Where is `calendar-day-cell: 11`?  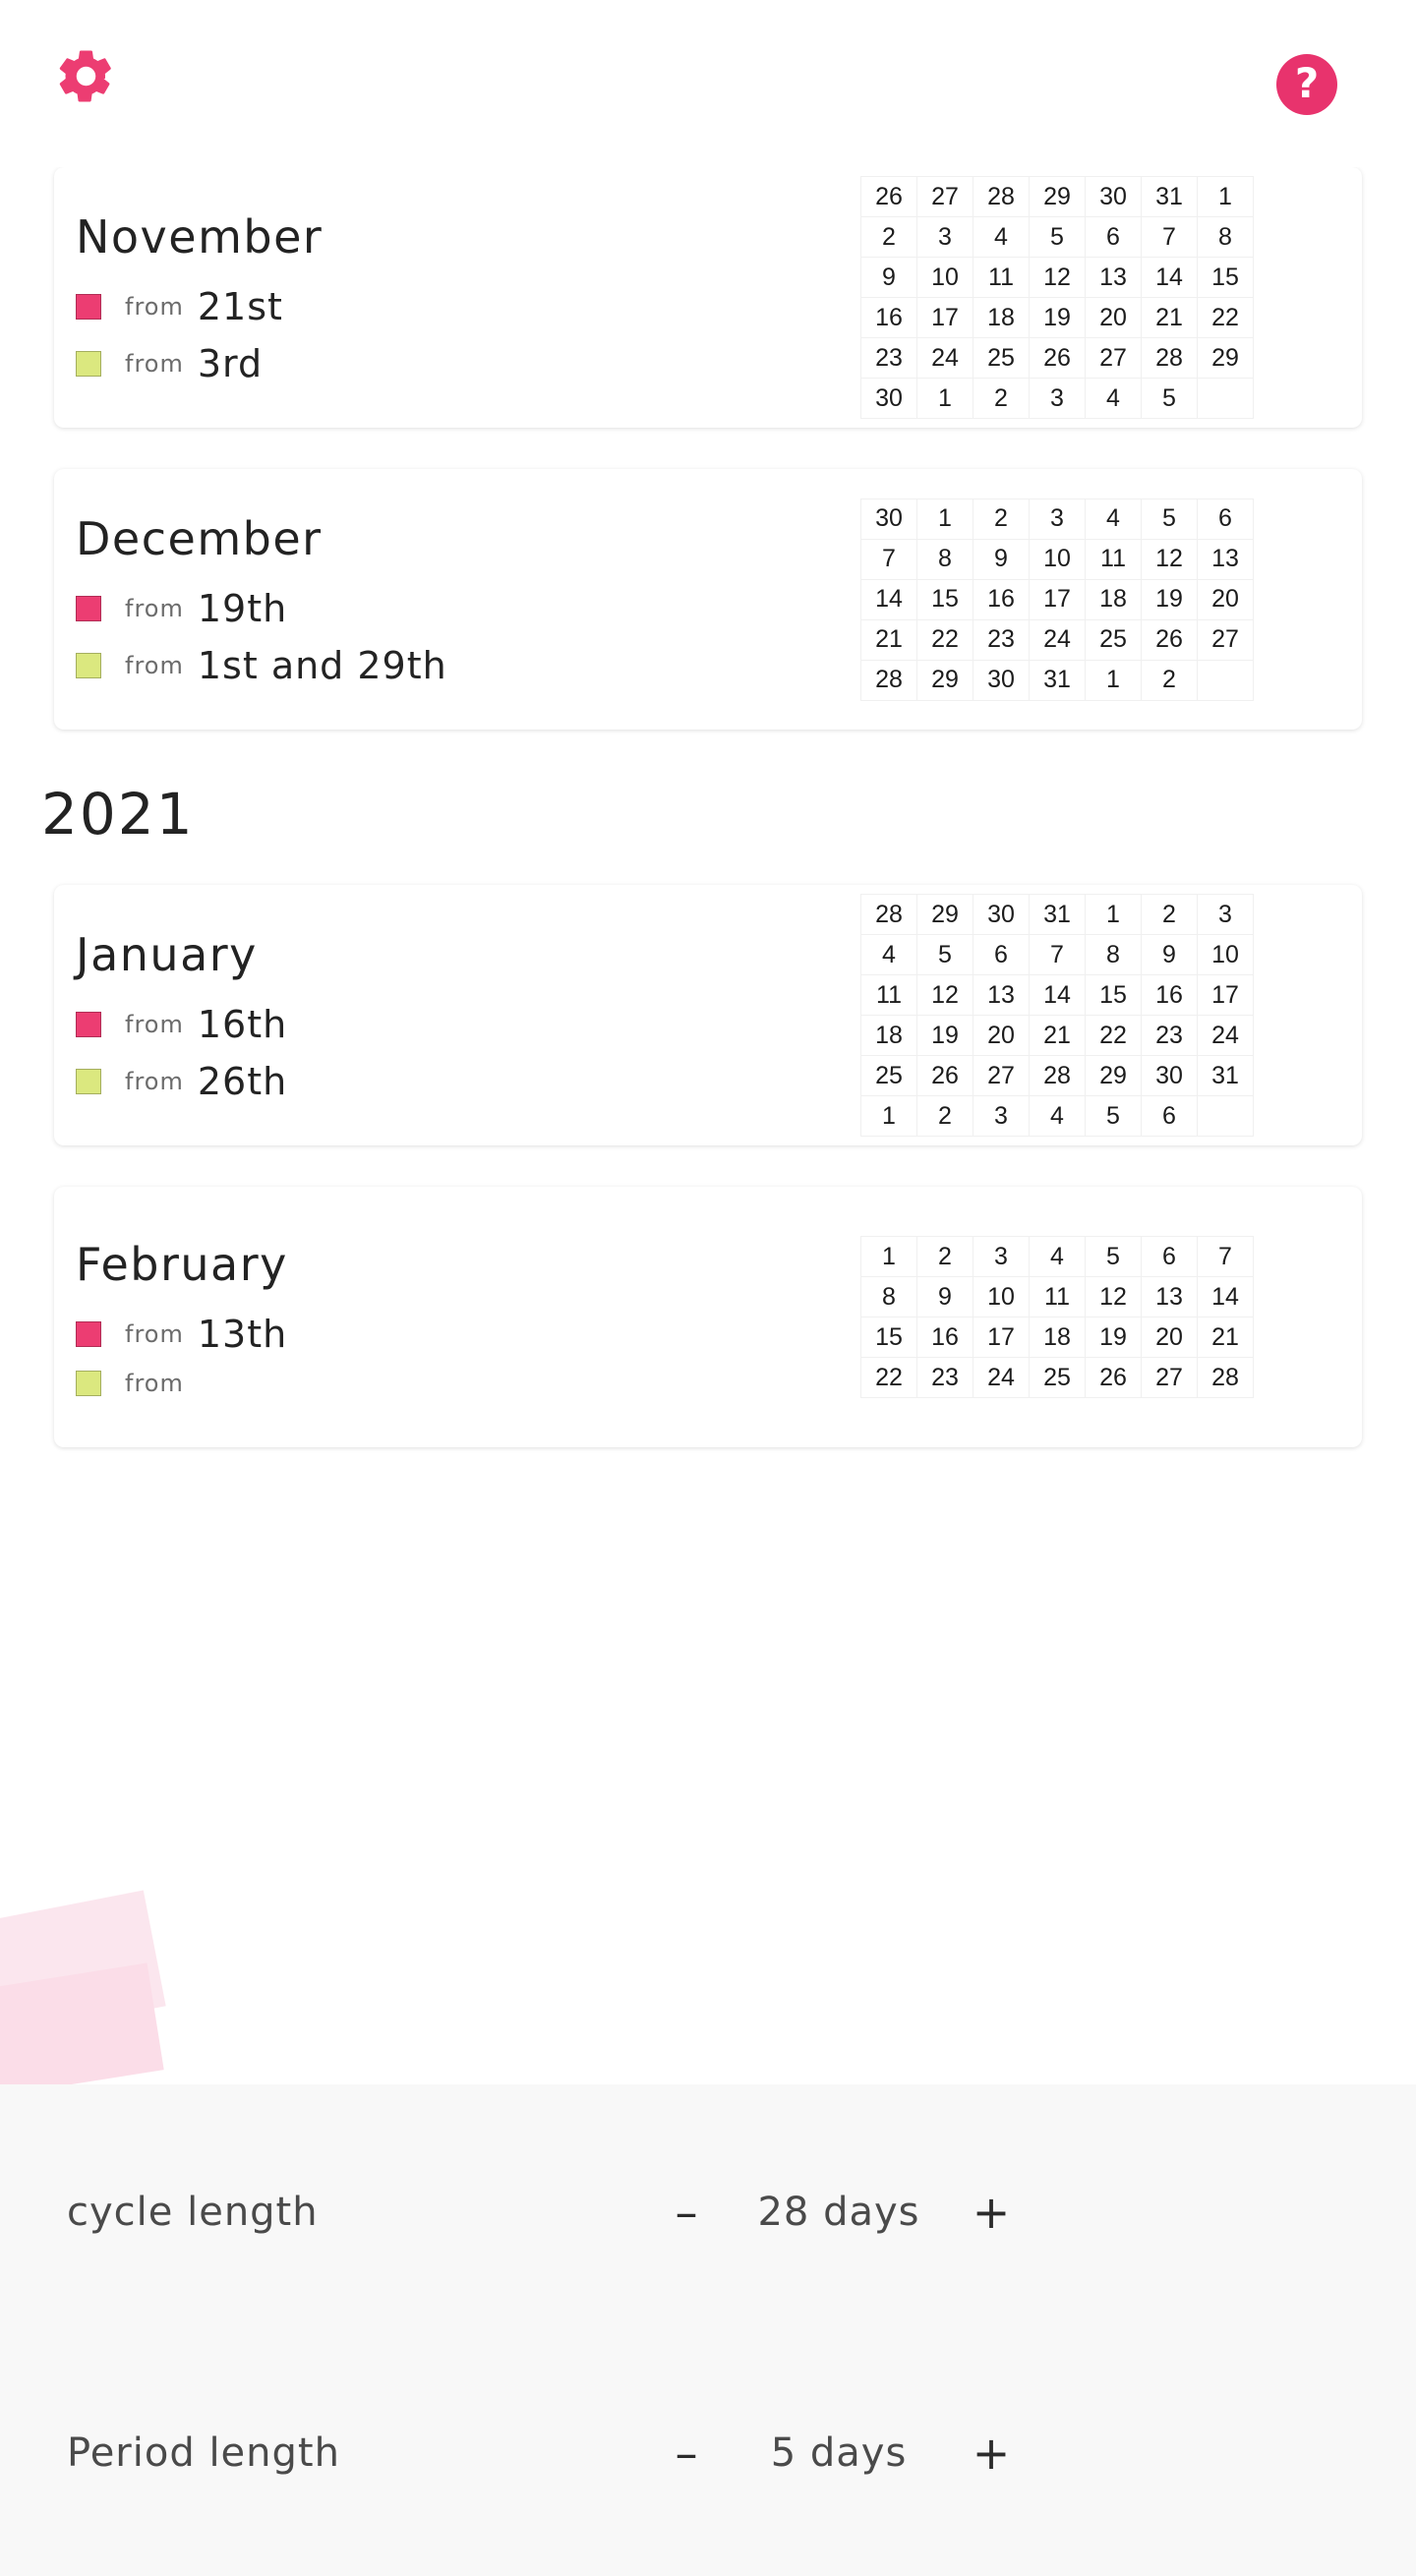 calendar-day-cell: 11 is located at coordinates (1057, 1296).